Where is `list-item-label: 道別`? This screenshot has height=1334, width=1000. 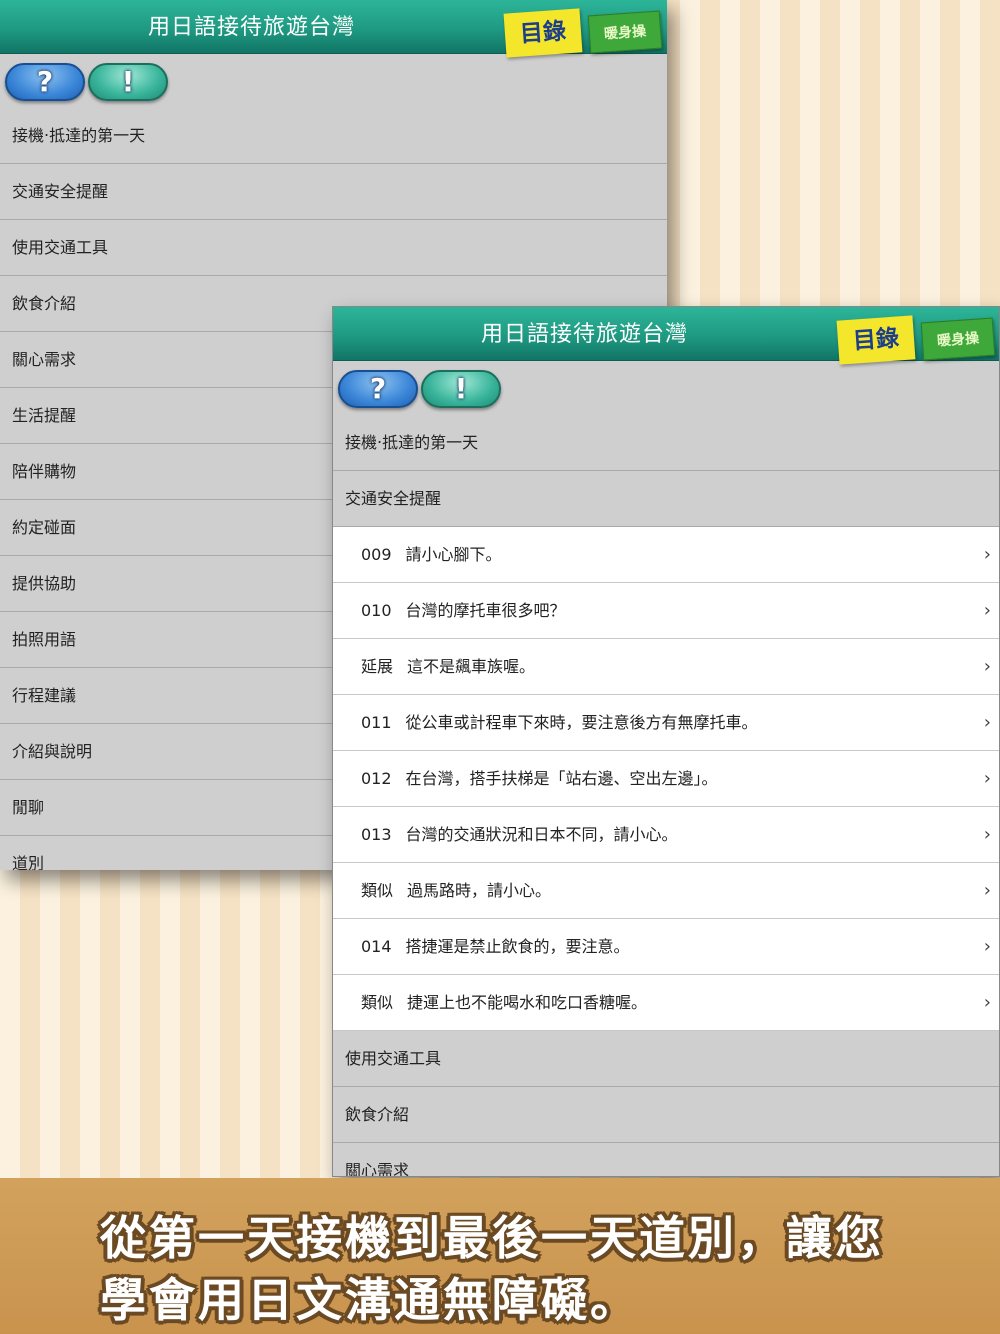 list-item-label: 道別 is located at coordinates (28, 862).